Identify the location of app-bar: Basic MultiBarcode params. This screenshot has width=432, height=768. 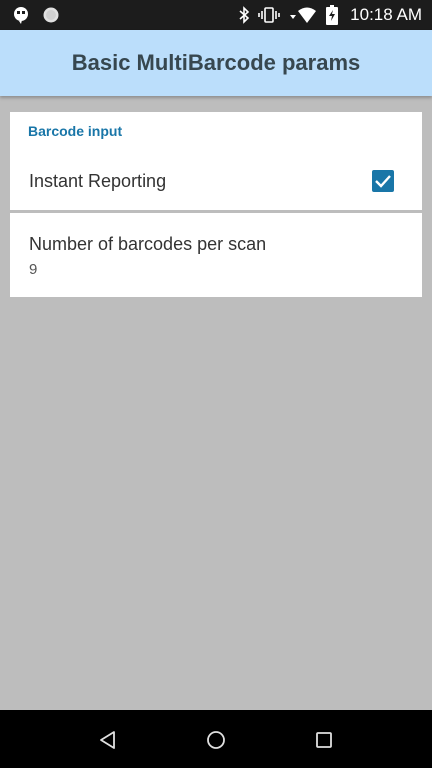
(216, 63).